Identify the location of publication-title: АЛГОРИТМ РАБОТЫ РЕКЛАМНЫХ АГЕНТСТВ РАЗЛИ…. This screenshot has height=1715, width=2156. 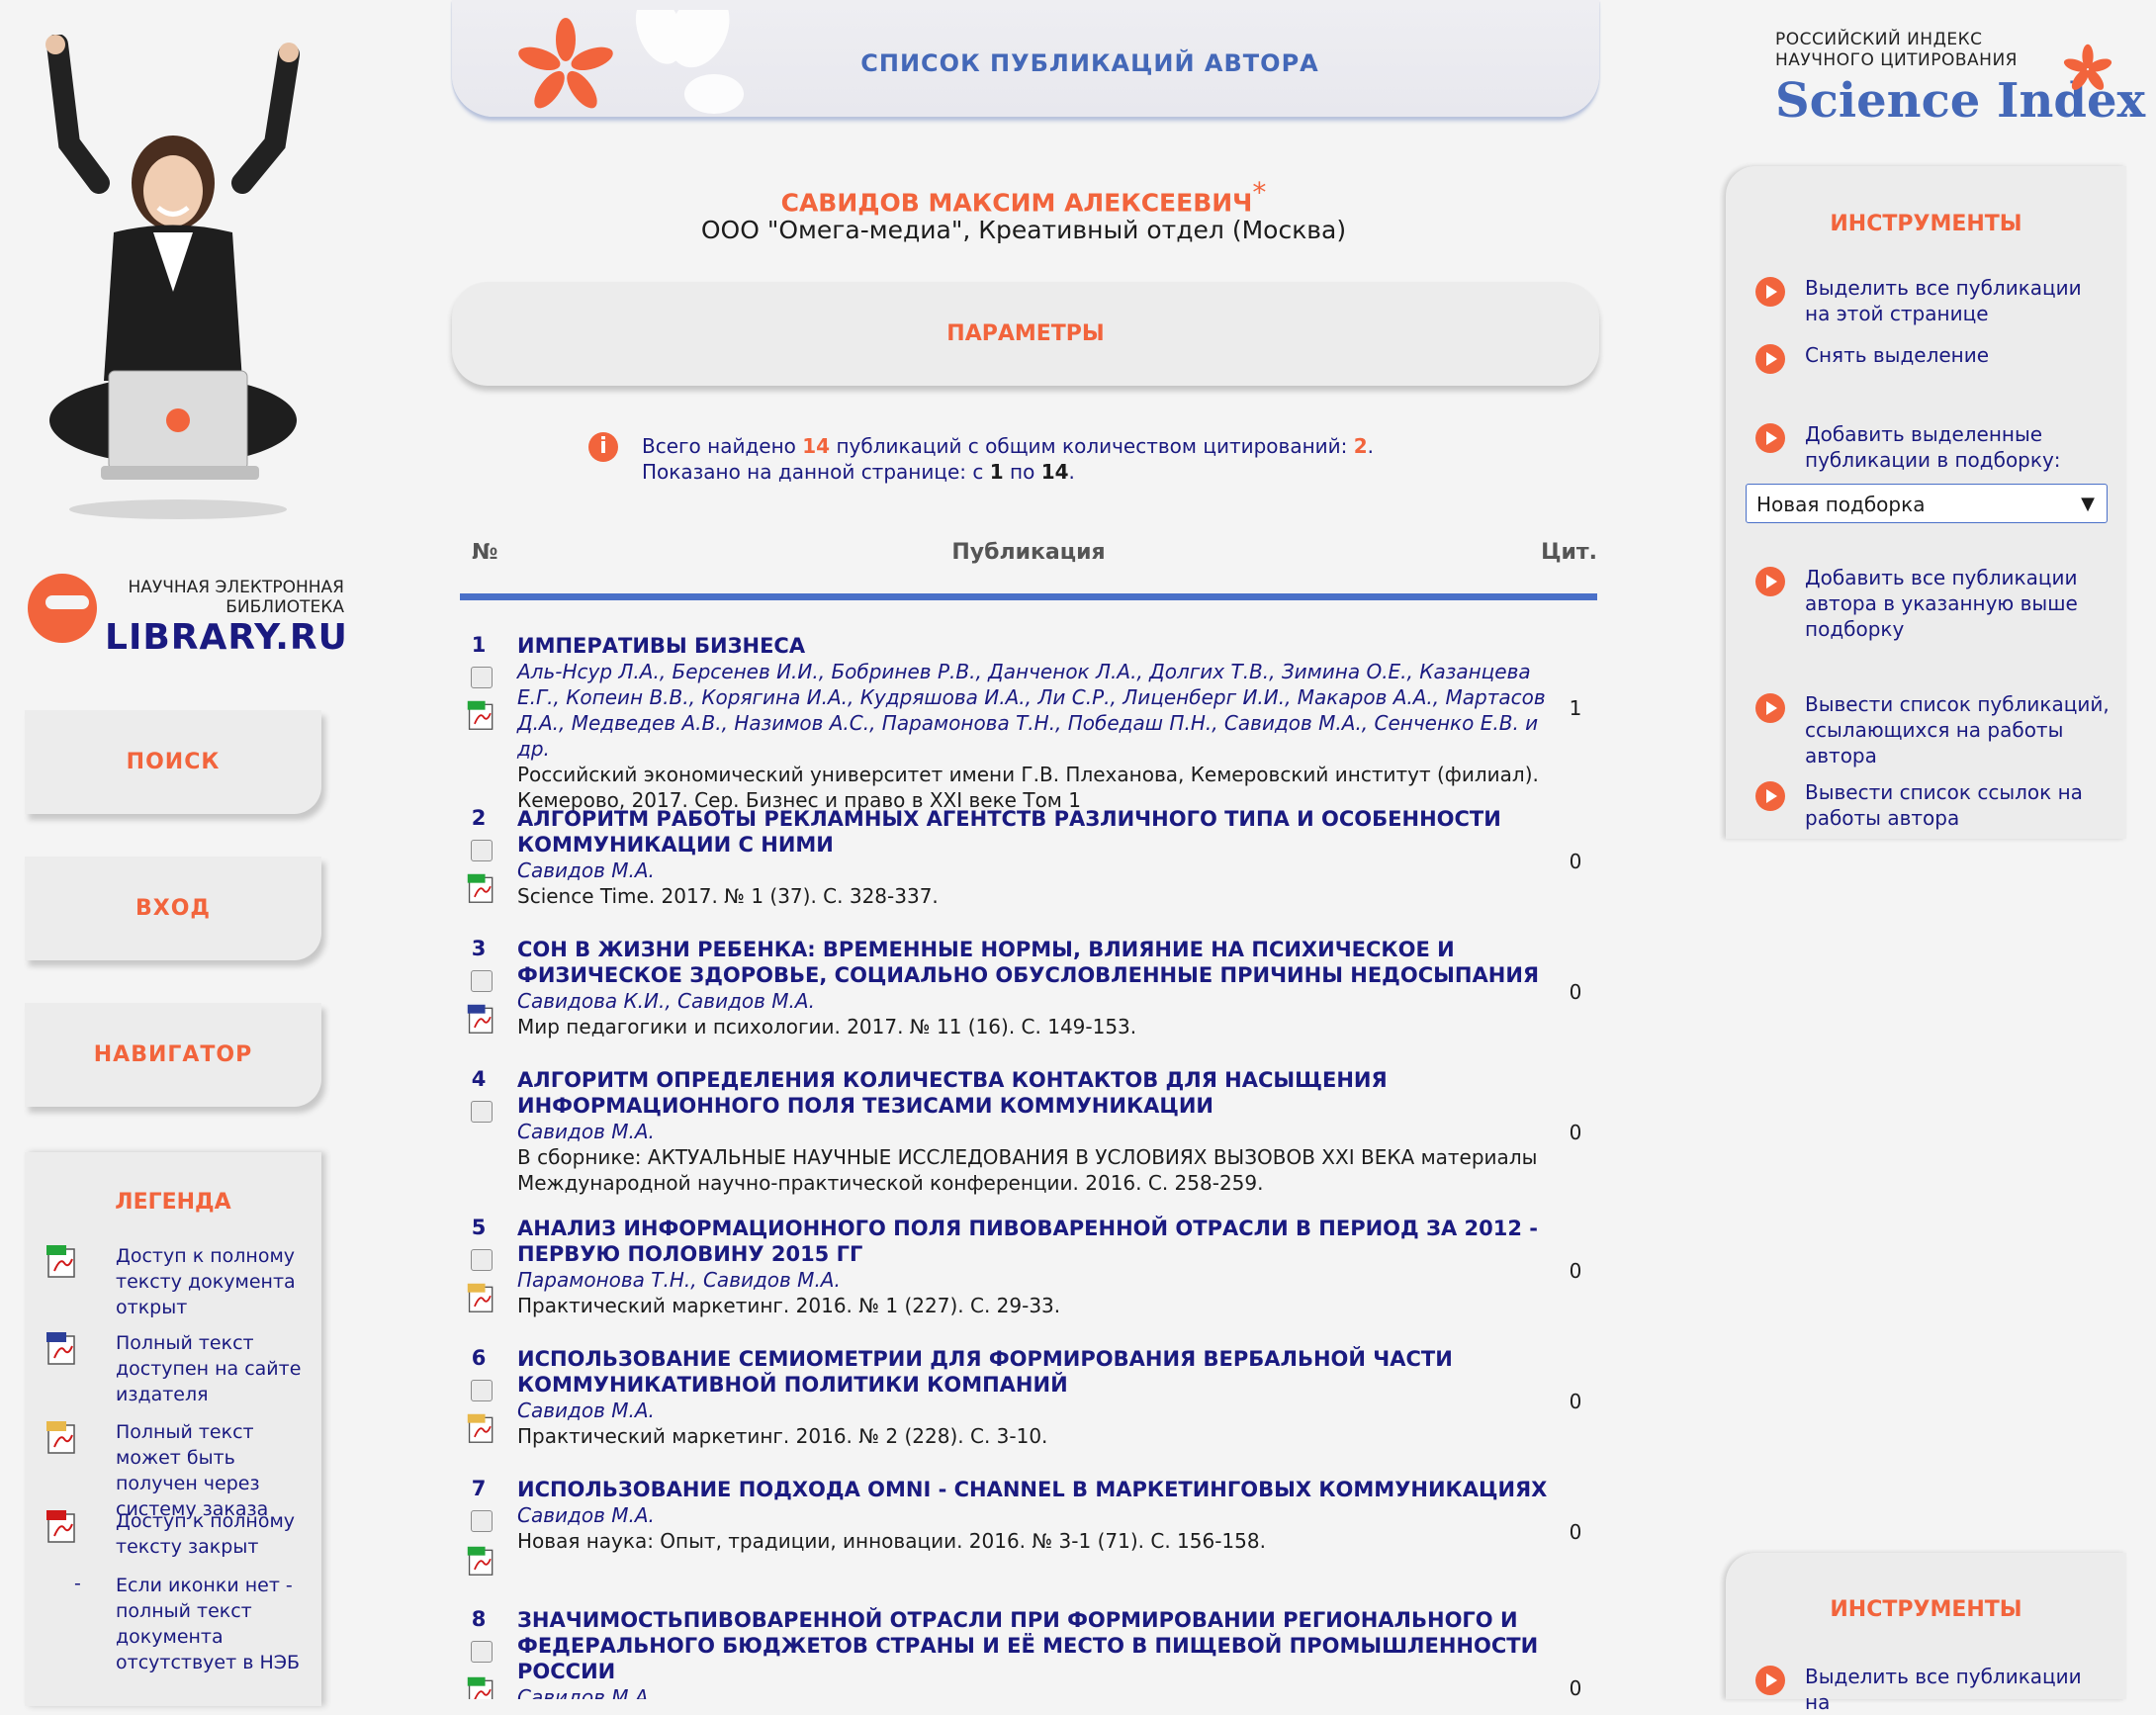
(1041, 832).